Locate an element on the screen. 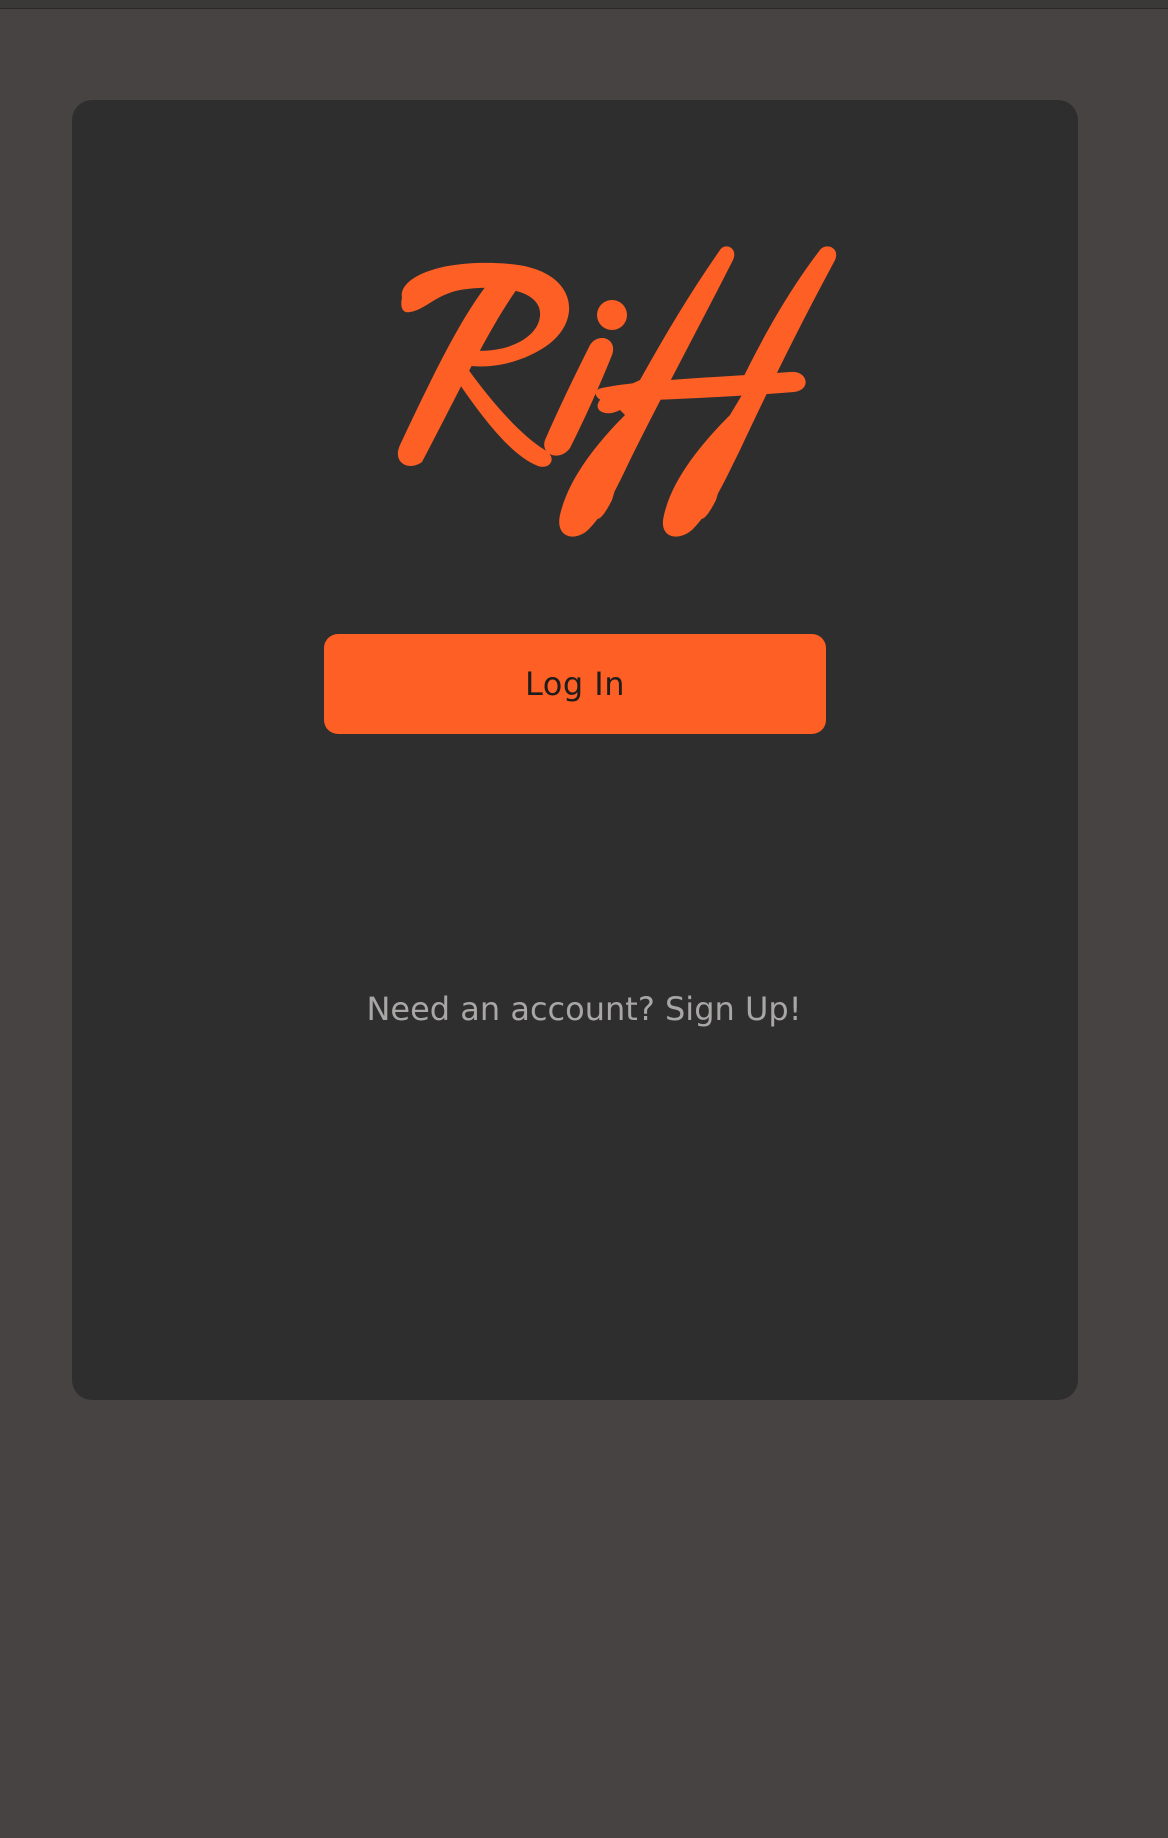  sign-up-link: Sign Up! is located at coordinates (733, 1009).